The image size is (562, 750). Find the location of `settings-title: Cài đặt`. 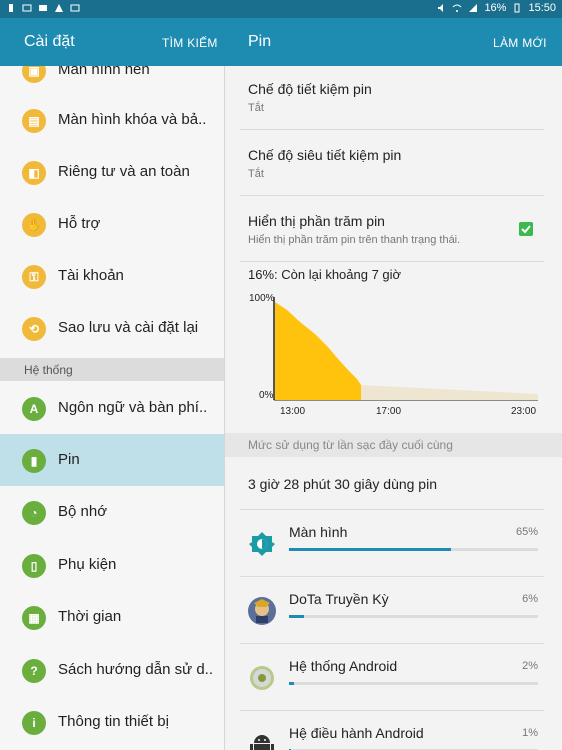

settings-title: Cài đặt is located at coordinates (49, 41).